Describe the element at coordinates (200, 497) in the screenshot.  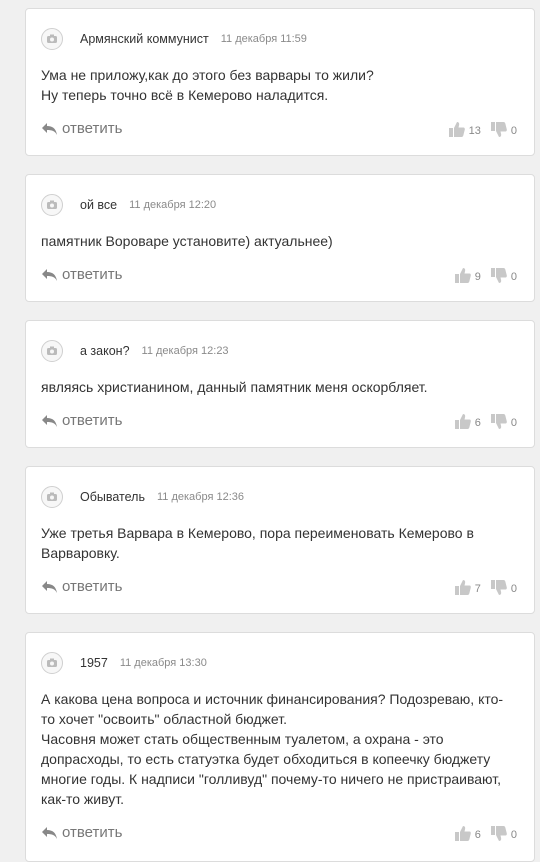
I see `comment-time: 11 декабря 12:36` at that location.